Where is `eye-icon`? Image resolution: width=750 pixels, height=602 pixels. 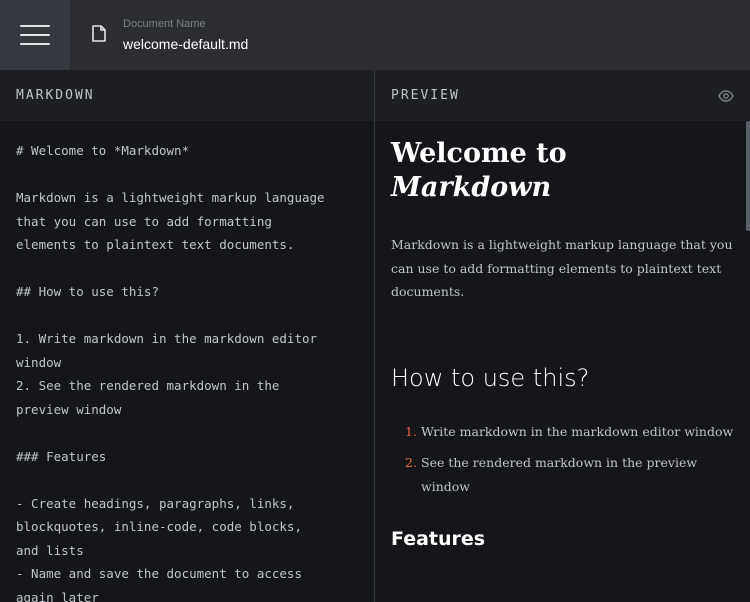 eye-icon is located at coordinates (726, 95).